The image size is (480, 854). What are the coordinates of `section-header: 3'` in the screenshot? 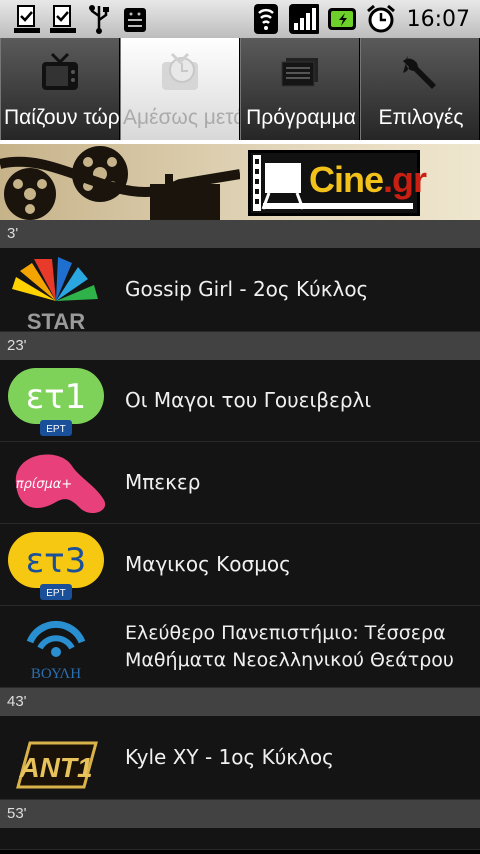 It's located at (240, 234).